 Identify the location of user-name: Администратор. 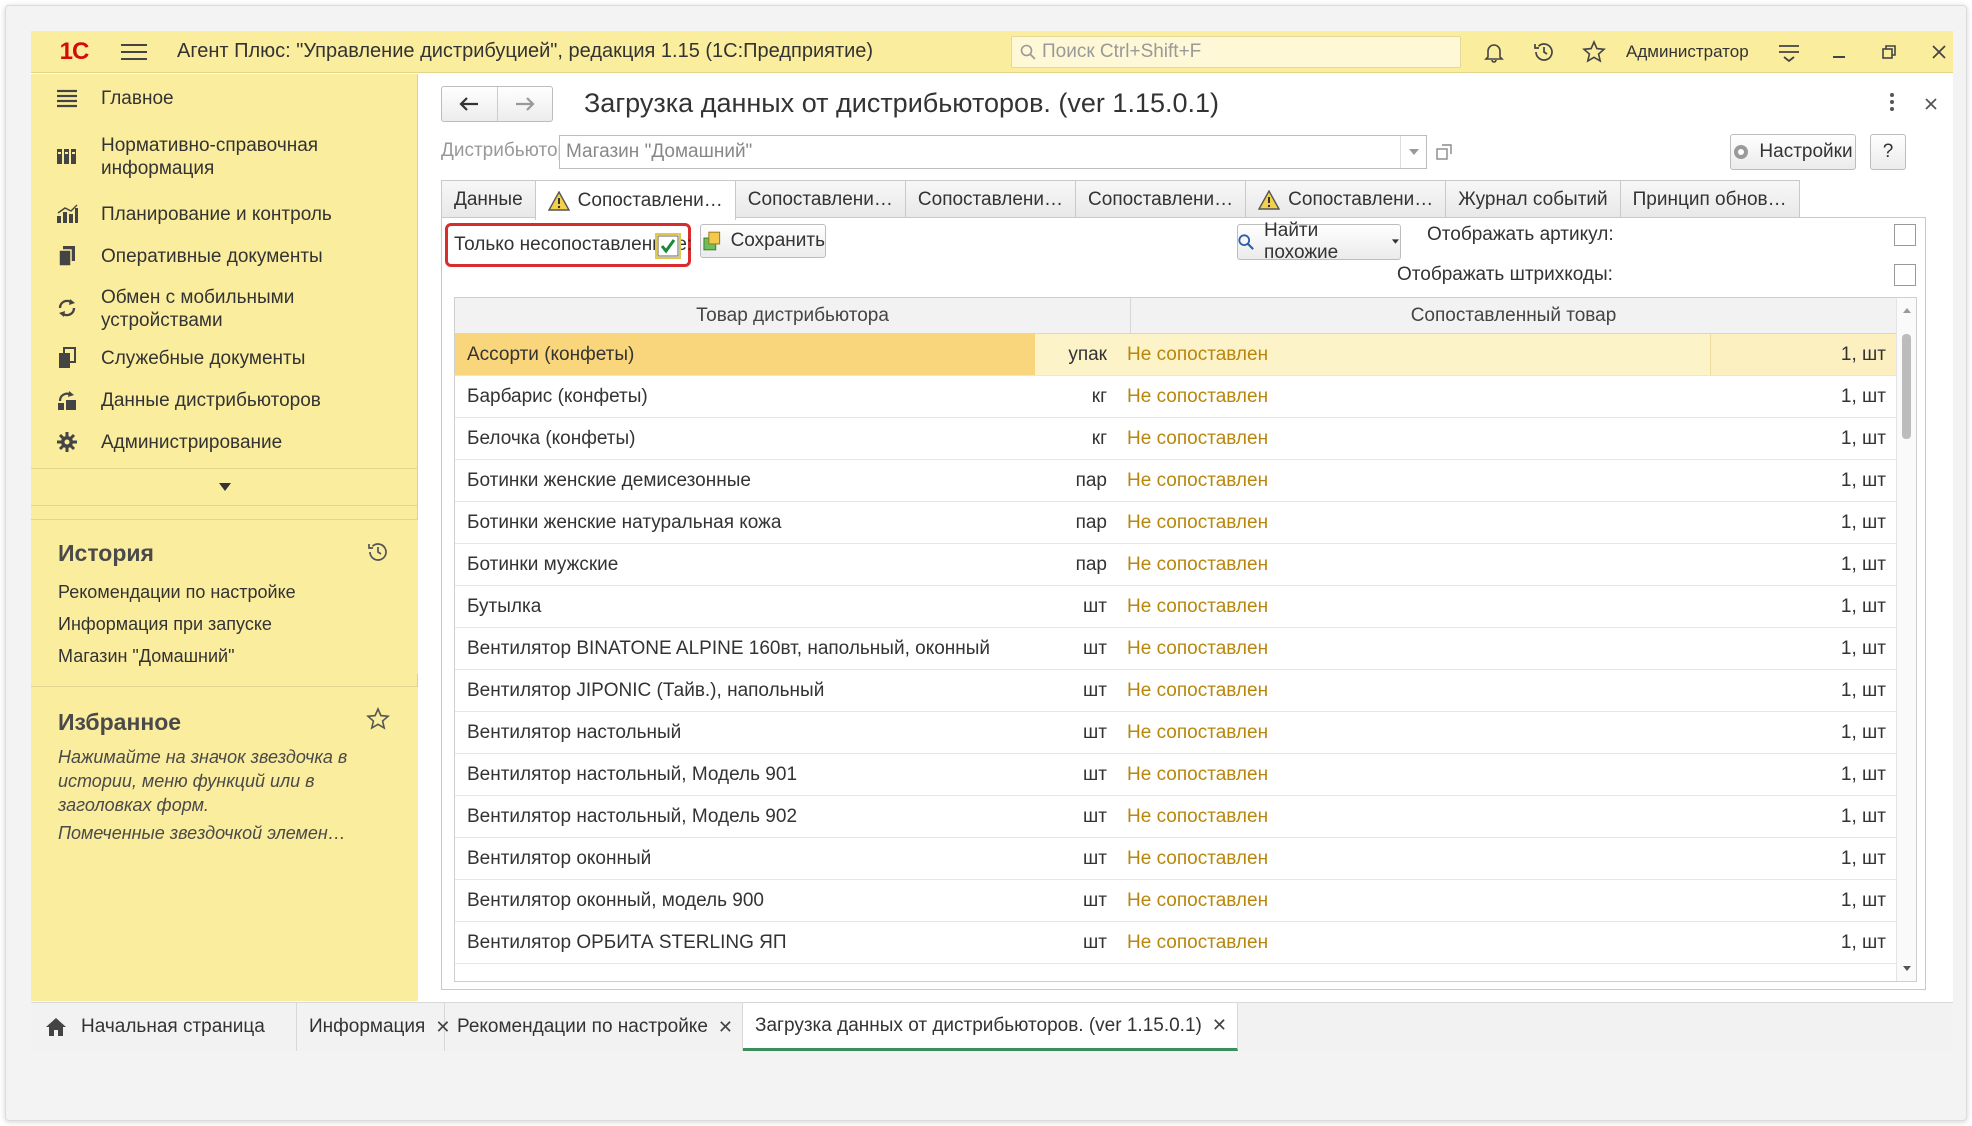
(1687, 52).